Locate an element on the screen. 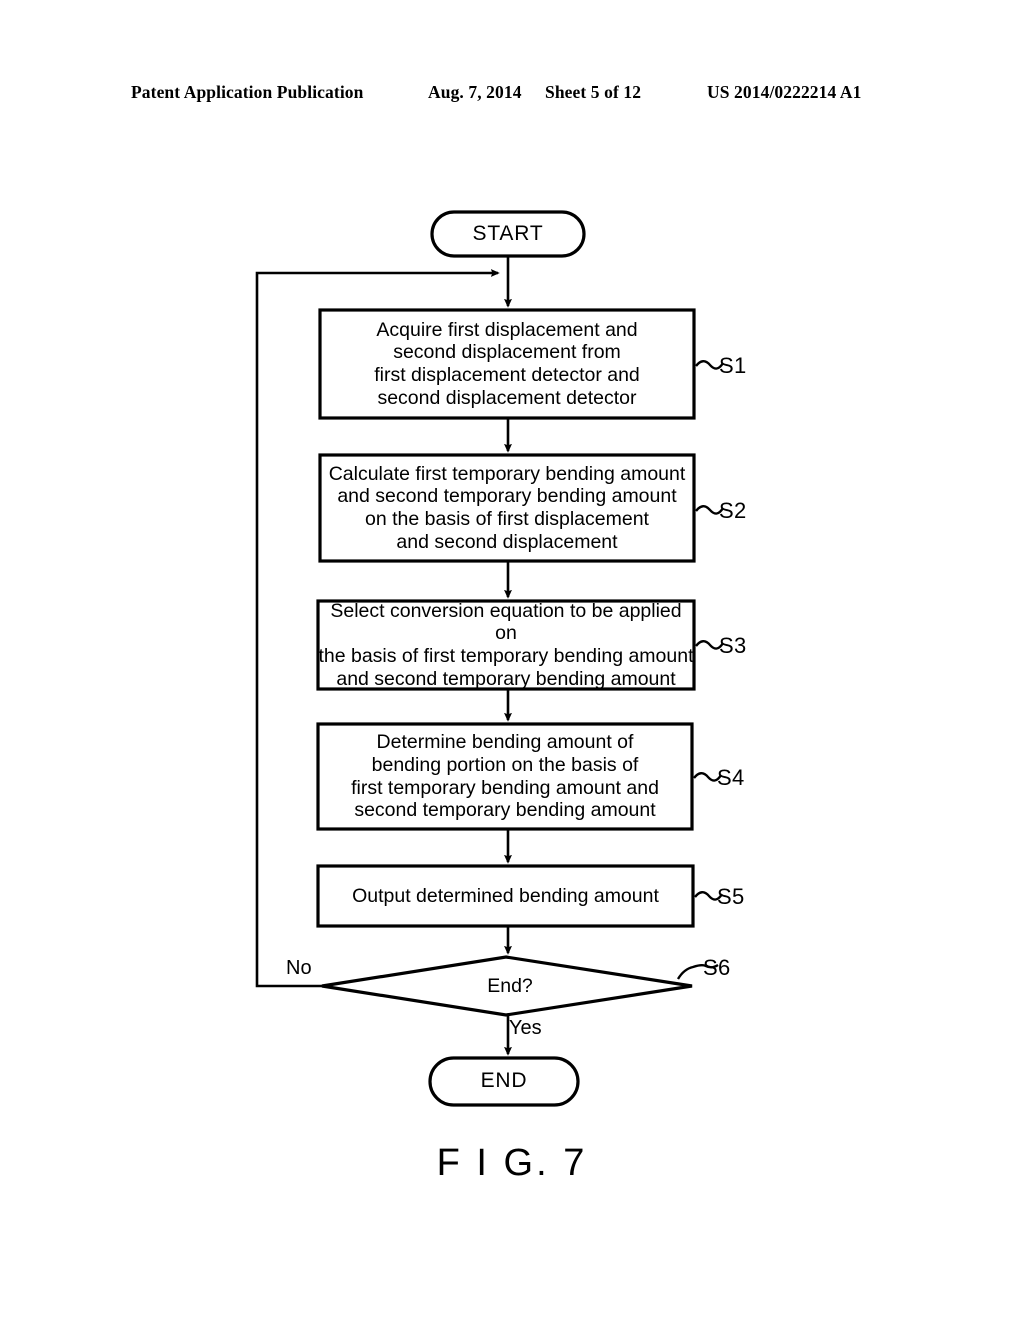 The width and height of the screenshot is (1024, 1320). node-label-start: START is located at coordinates (508, 233).